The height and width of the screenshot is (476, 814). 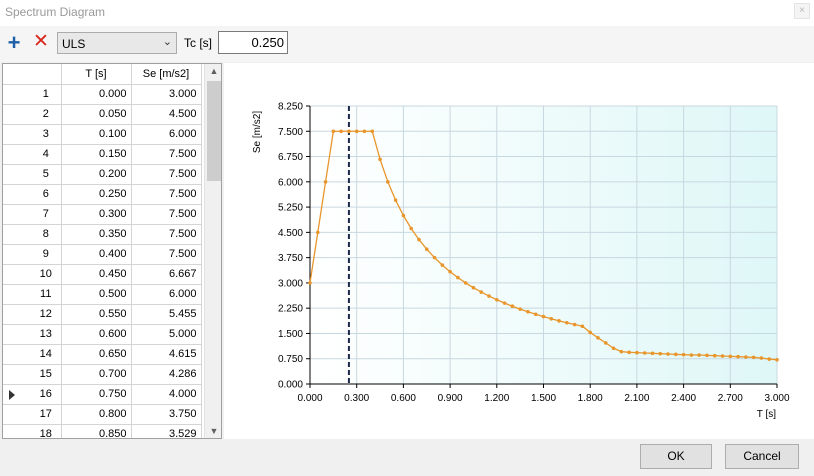 I want to click on table-row: 13 0.600 5.000, so click(x=102, y=334).